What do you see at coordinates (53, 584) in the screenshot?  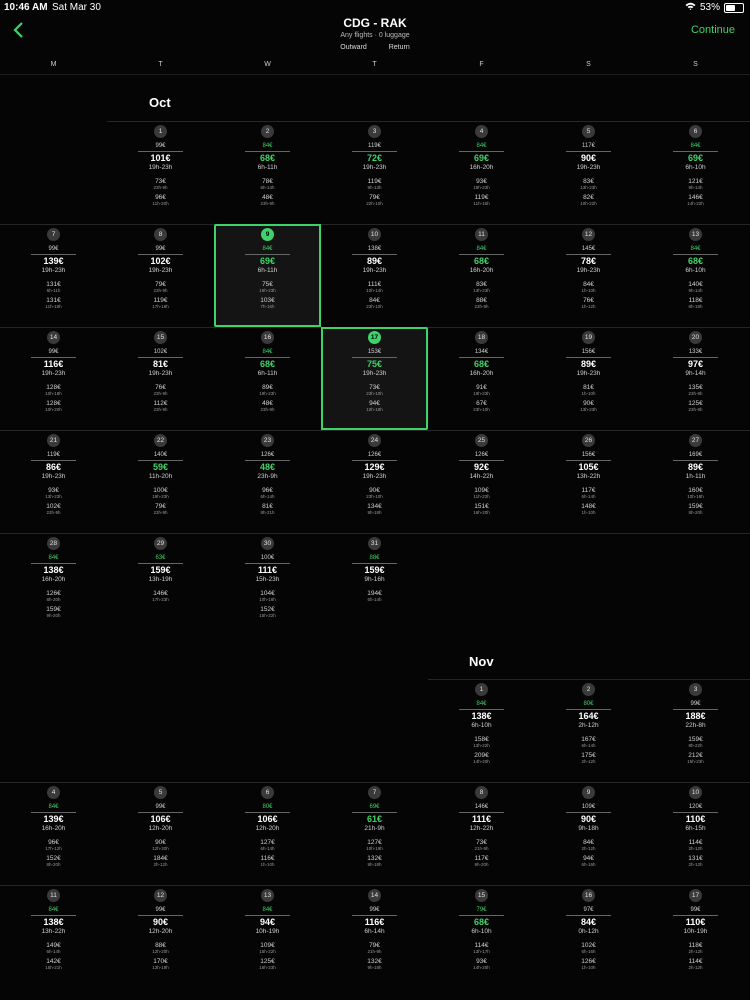 I see `day-cell: 28 84€ 138€ 16h-20h 126€ 8h-20h 159€ 9h-20h` at bounding box center [53, 584].